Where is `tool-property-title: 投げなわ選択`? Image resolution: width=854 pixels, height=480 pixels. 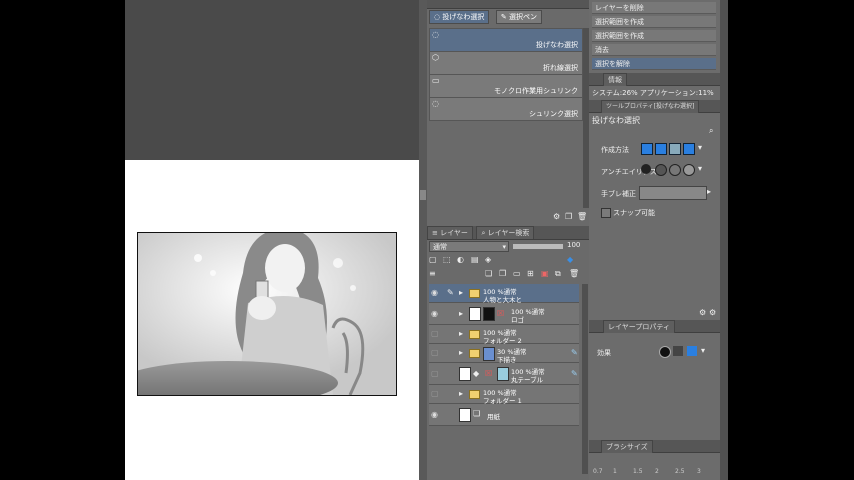 tool-property-title: 投げなわ選択 is located at coordinates (616, 120).